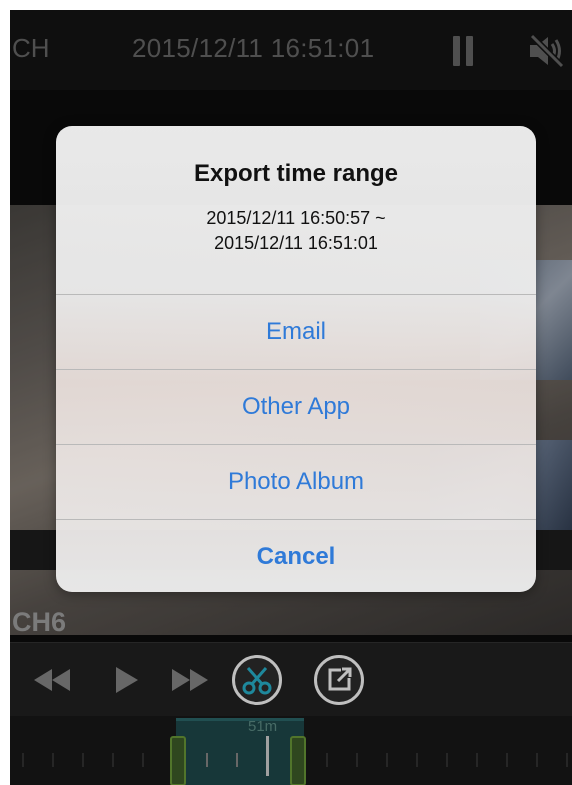 The image size is (572, 785). I want to click on photo-album-option: Photo Album, so click(296, 481).